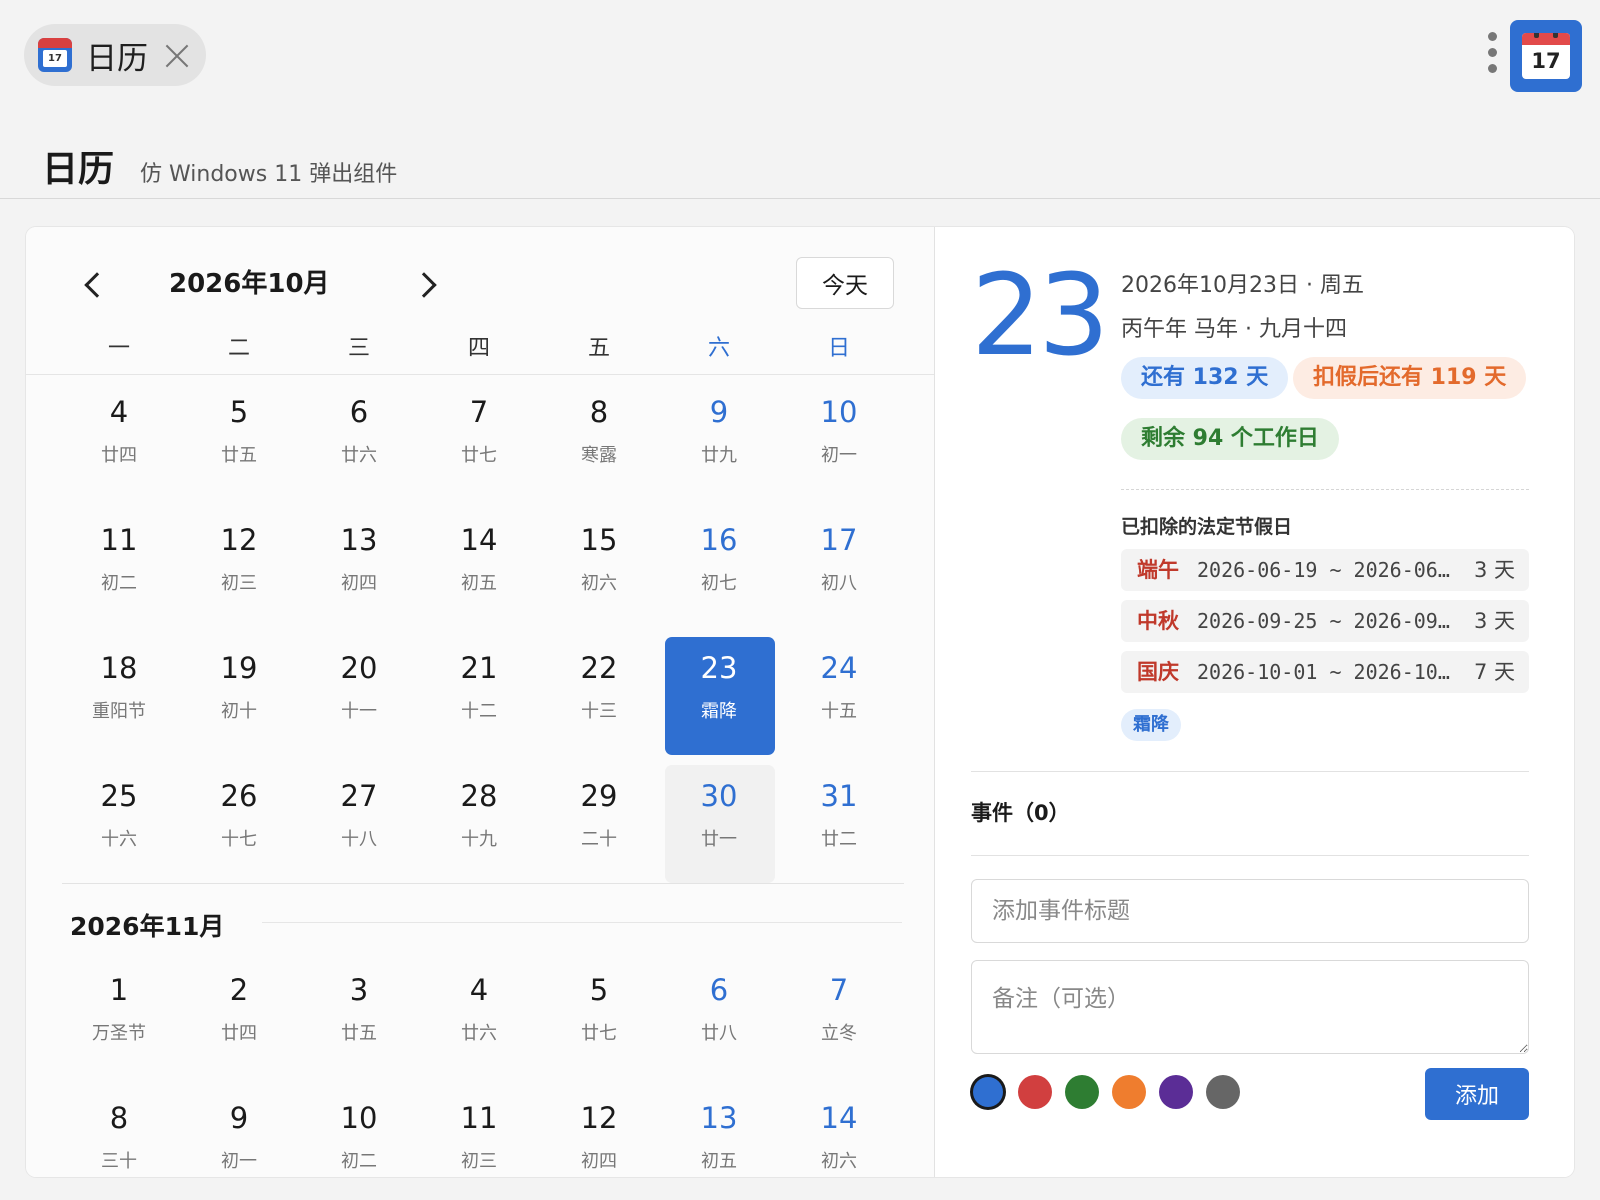  What do you see at coordinates (239, 695) in the screenshot?
I see `day-cell: 19 初十` at bounding box center [239, 695].